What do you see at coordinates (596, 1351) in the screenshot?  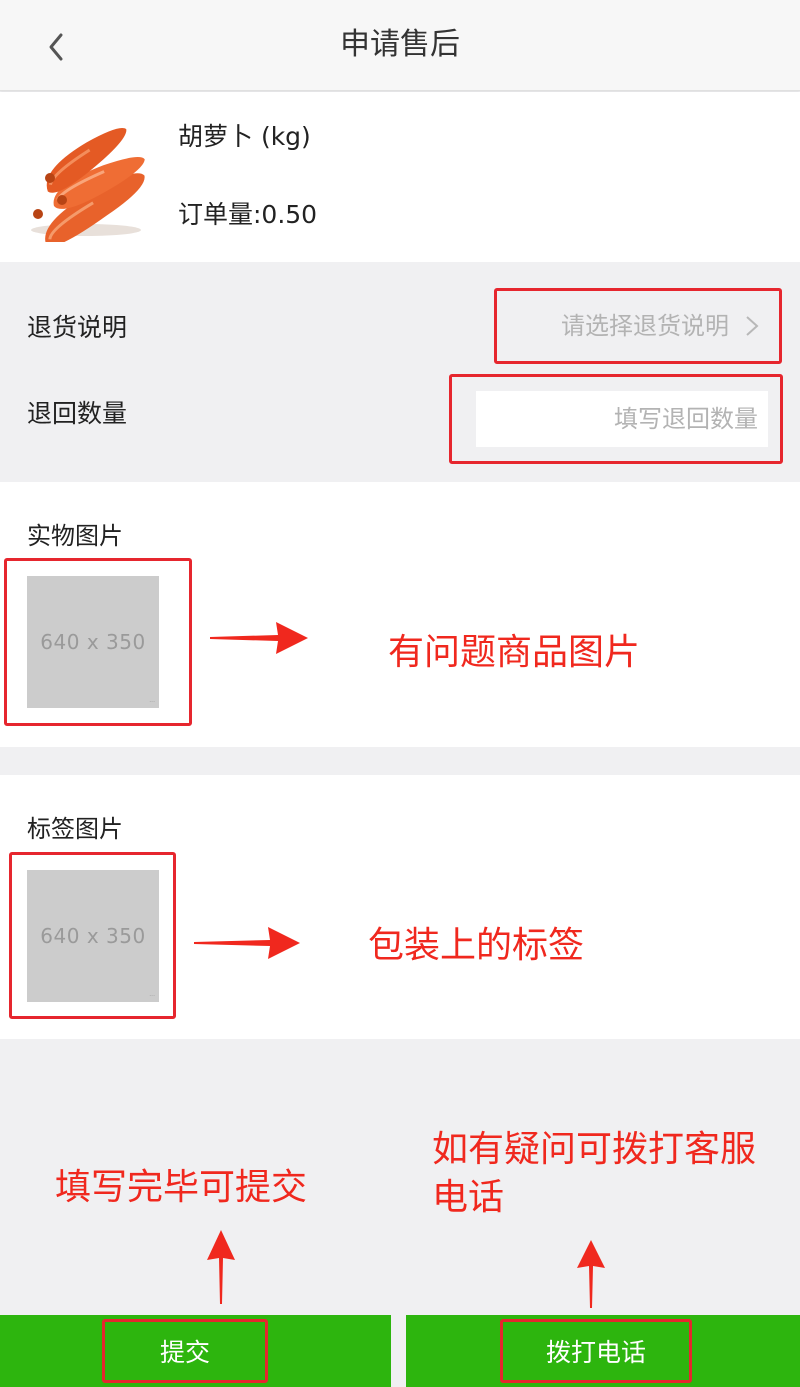 I see `call-button: 拨打电话` at bounding box center [596, 1351].